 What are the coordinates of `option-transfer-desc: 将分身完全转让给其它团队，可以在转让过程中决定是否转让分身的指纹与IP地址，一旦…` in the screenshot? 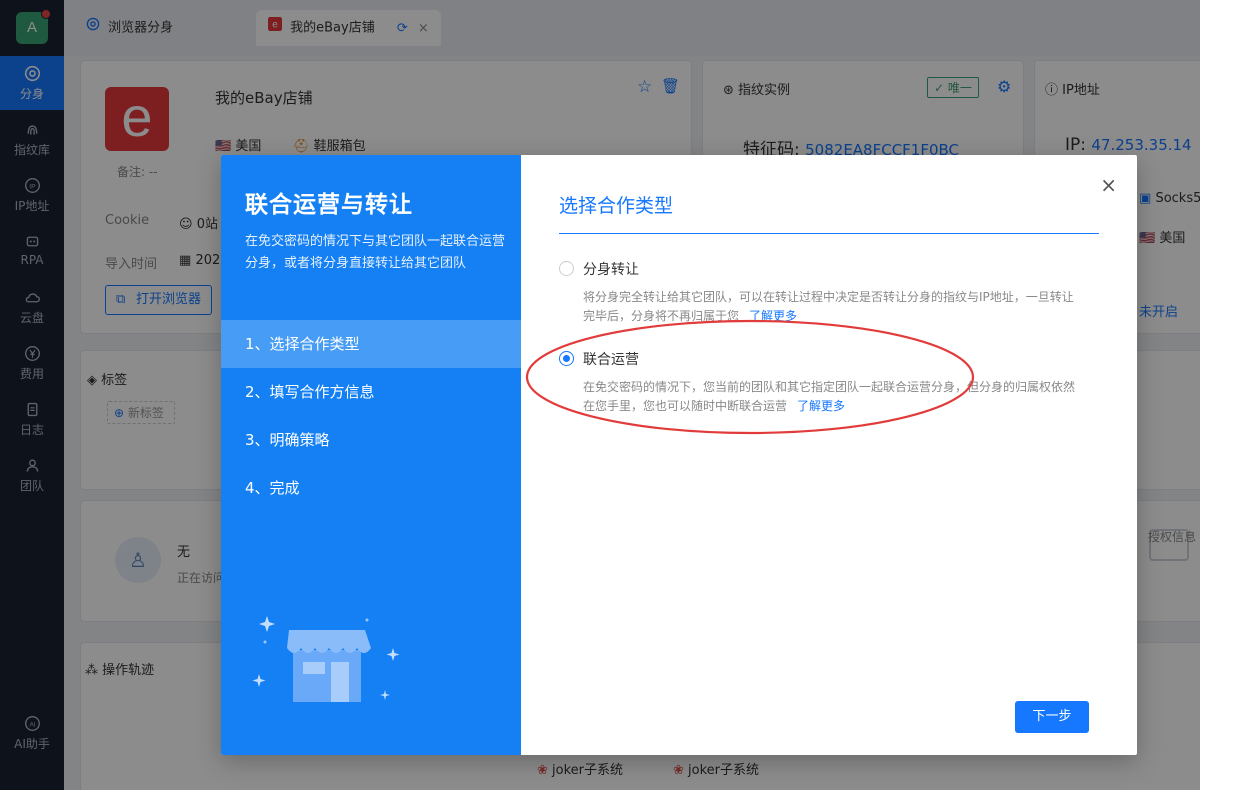 It's located at (833, 307).